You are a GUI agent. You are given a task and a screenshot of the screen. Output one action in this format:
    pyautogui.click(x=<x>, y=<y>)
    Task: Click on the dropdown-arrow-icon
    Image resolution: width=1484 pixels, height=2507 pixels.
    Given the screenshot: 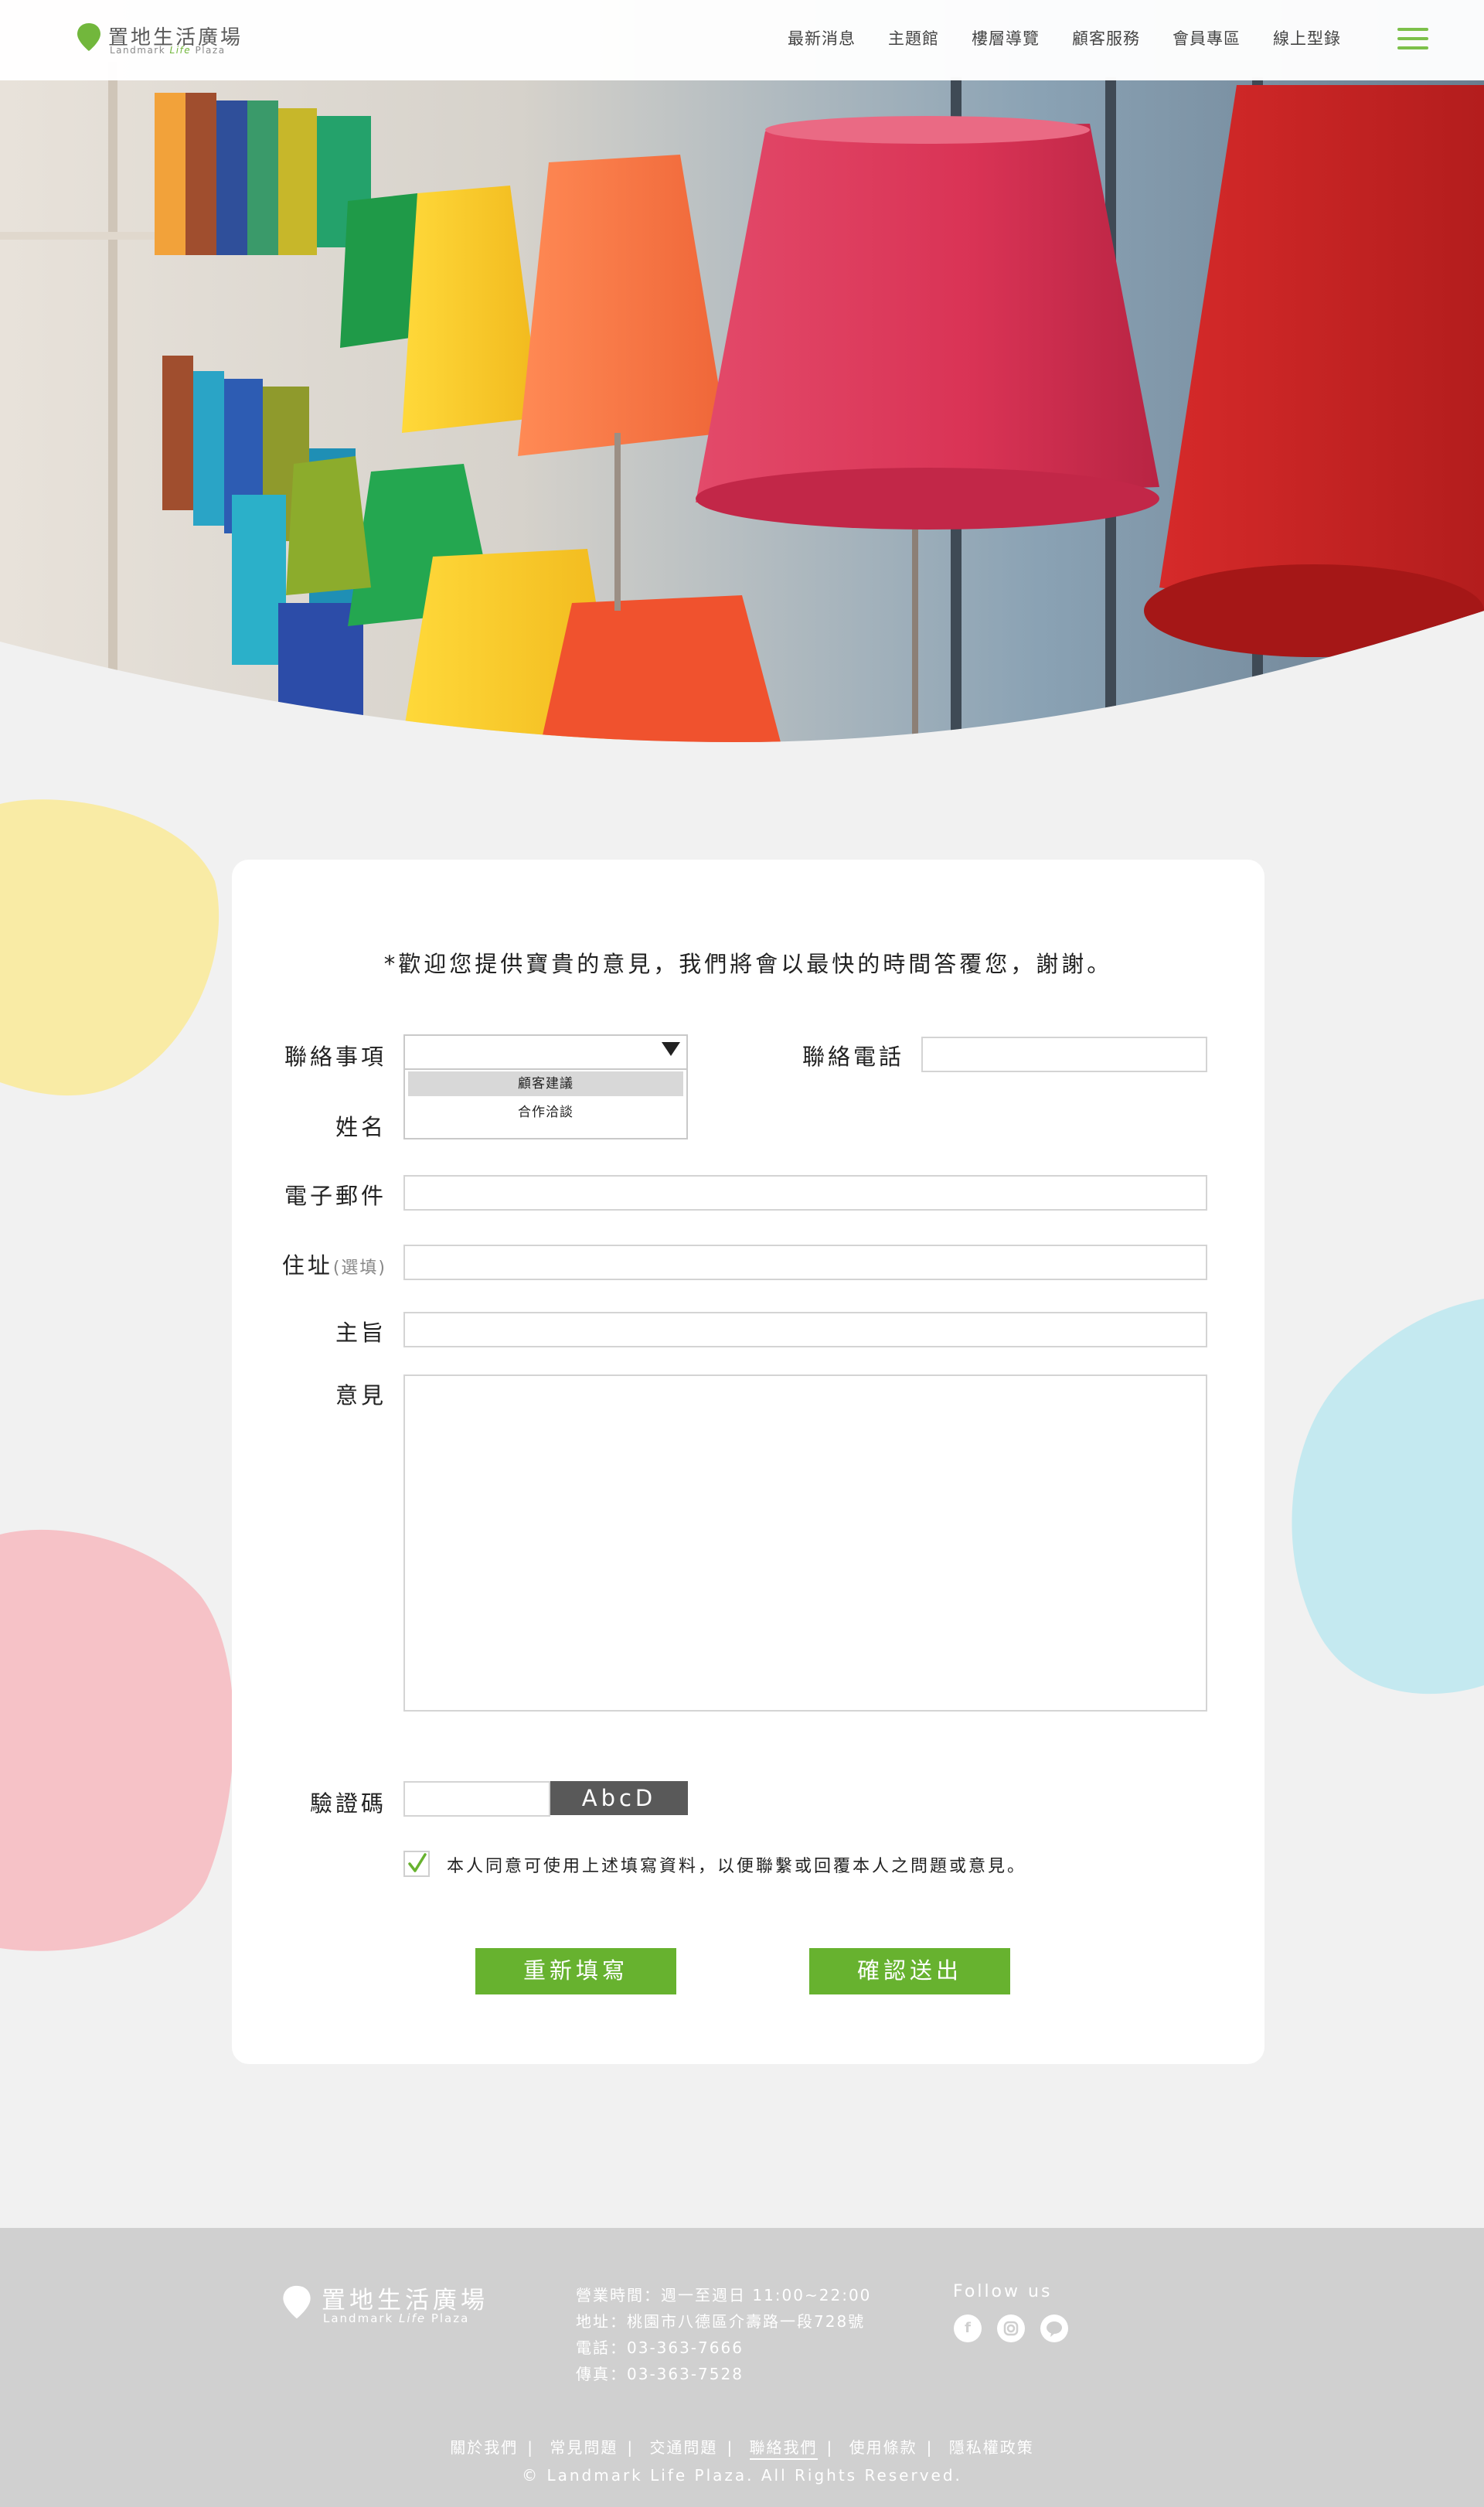 What is the action you would take?
    pyautogui.click(x=671, y=1049)
    